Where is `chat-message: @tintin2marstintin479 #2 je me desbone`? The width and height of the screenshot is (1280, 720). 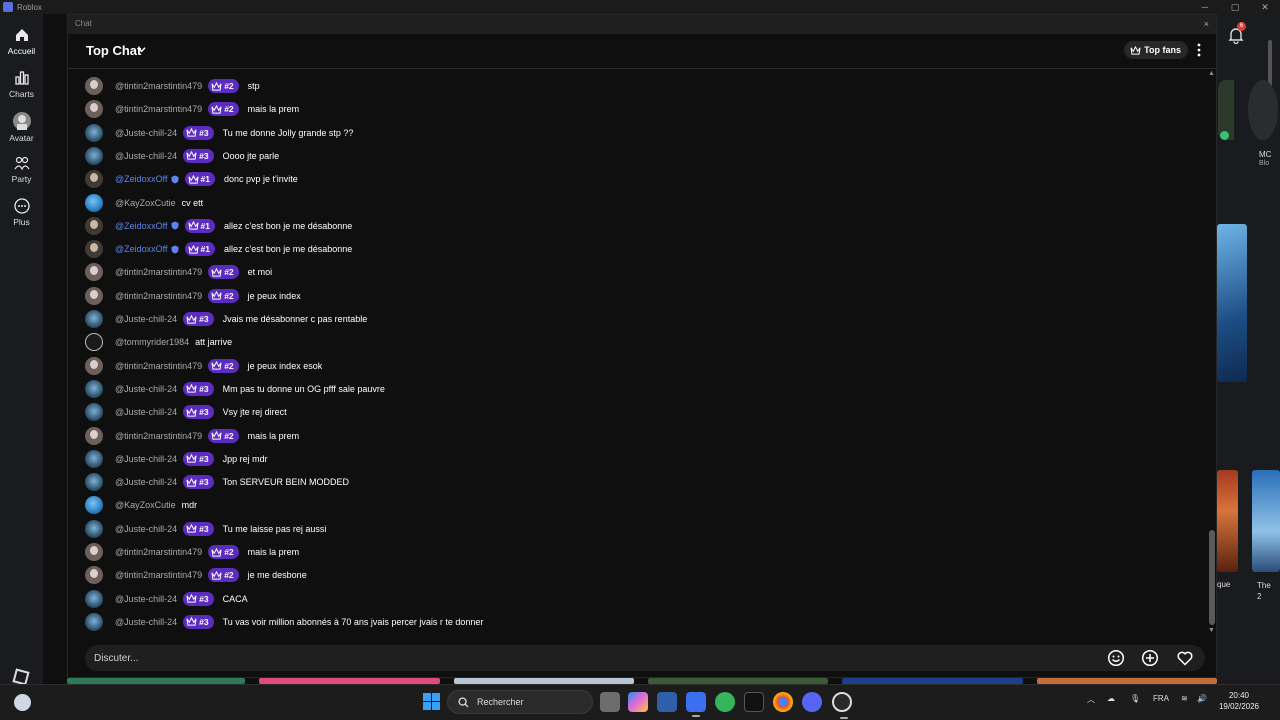 chat-message: @tintin2marstintin479 #2 je me desbone is located at coordinates (196, 575).